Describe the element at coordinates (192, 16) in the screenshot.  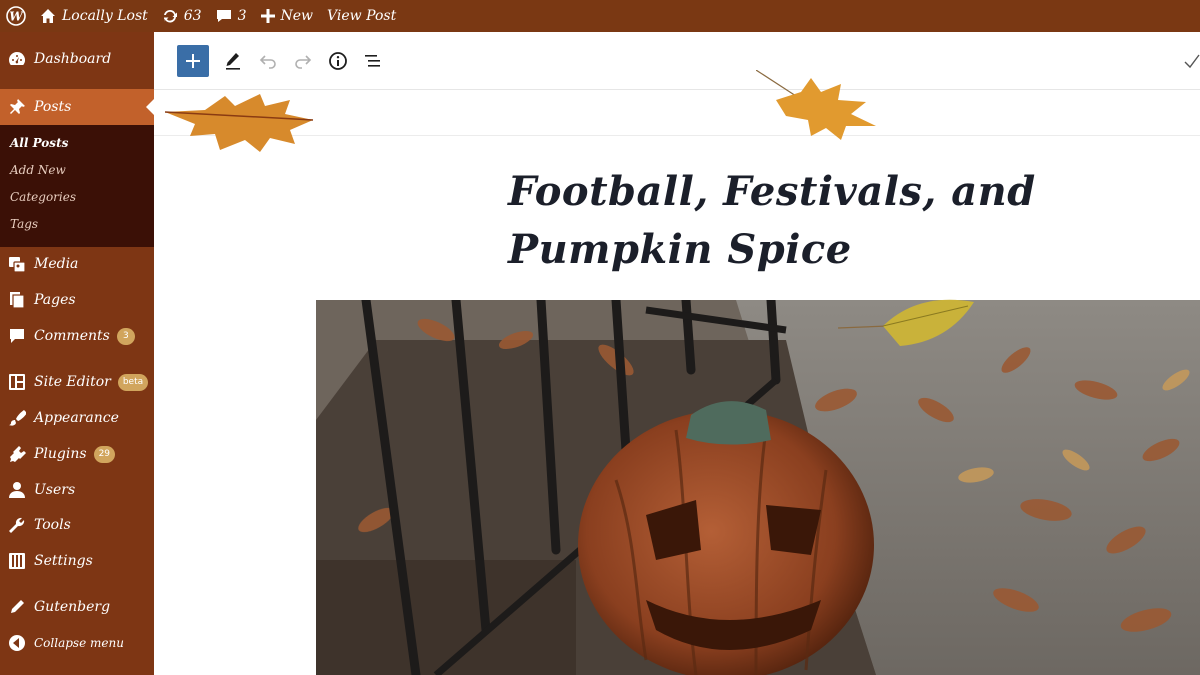
I see `updates-count: 63` at that location.